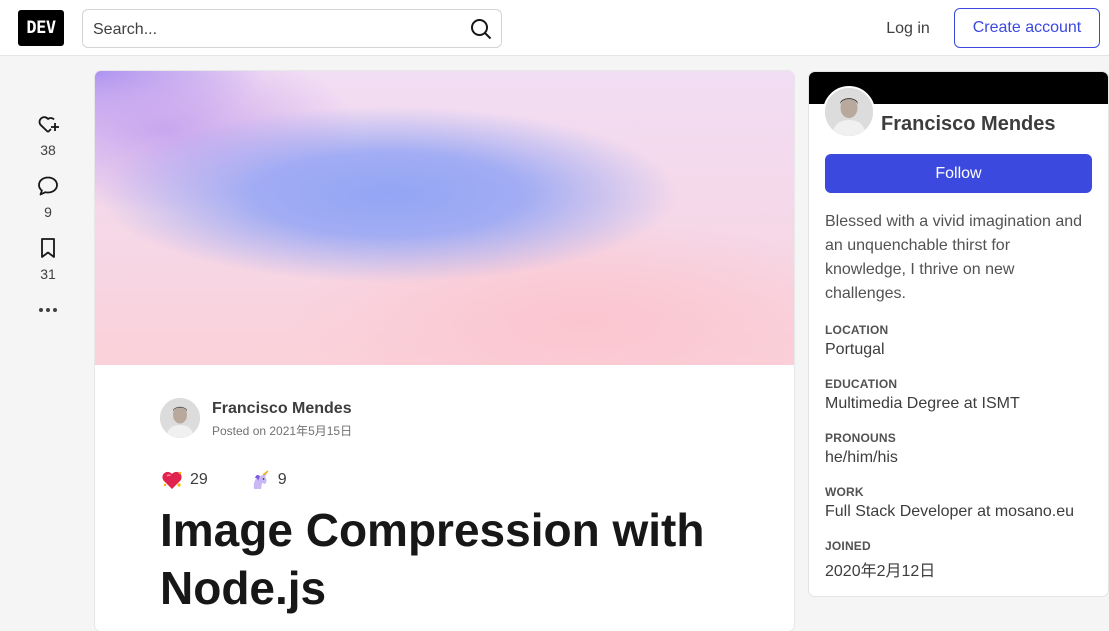 This screenshot has width=1109, height=631. Describe the element at coordinates (958, 173) in the screenshot. I see `follow-button: Follow` at that location.